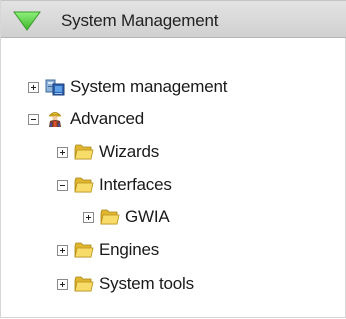 Image resolution: width=346 pixels, height=319 pixels. What do you see at coordinates (84, 185) in the screenshot?
I see `folder-open-icon` at bounding box center [84, 185].